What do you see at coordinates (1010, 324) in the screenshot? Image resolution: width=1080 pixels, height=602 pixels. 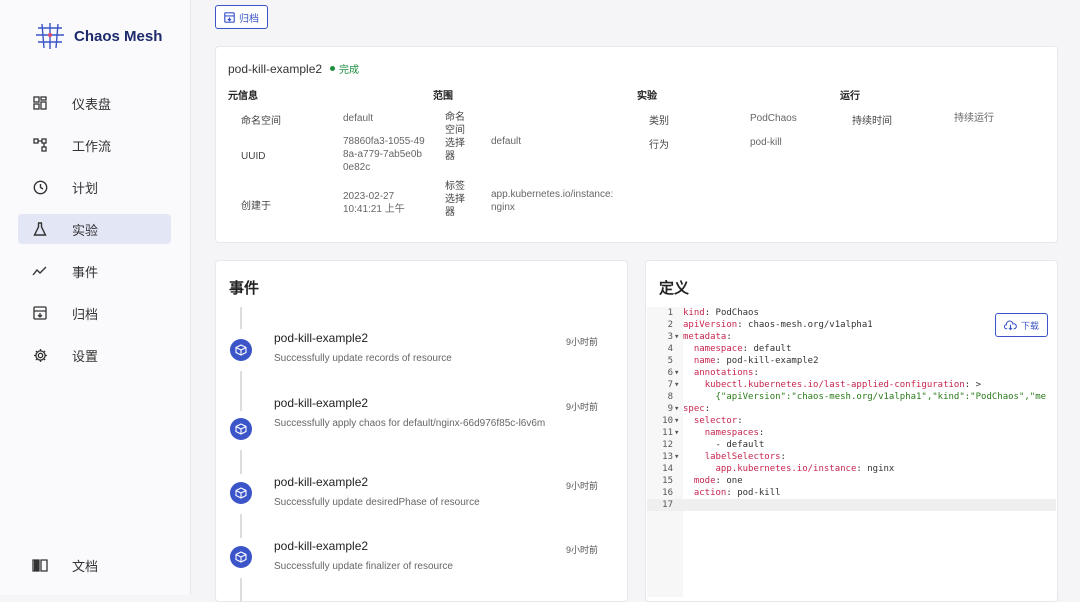 I see `cloud-download-icon` at bounding box center [1010, 324].